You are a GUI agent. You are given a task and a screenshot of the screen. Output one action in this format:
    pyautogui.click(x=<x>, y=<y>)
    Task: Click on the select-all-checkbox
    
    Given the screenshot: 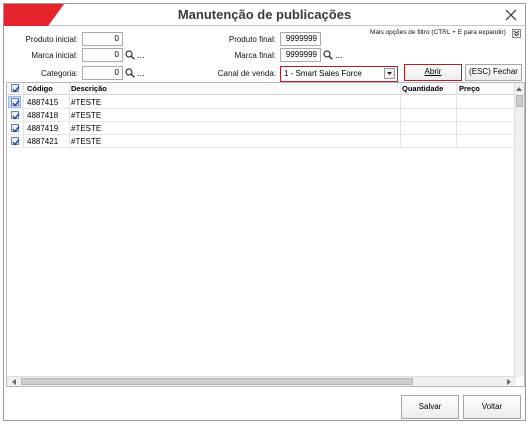 What is the action you would take?
    pyautogui.click(x=15, y=88)
    